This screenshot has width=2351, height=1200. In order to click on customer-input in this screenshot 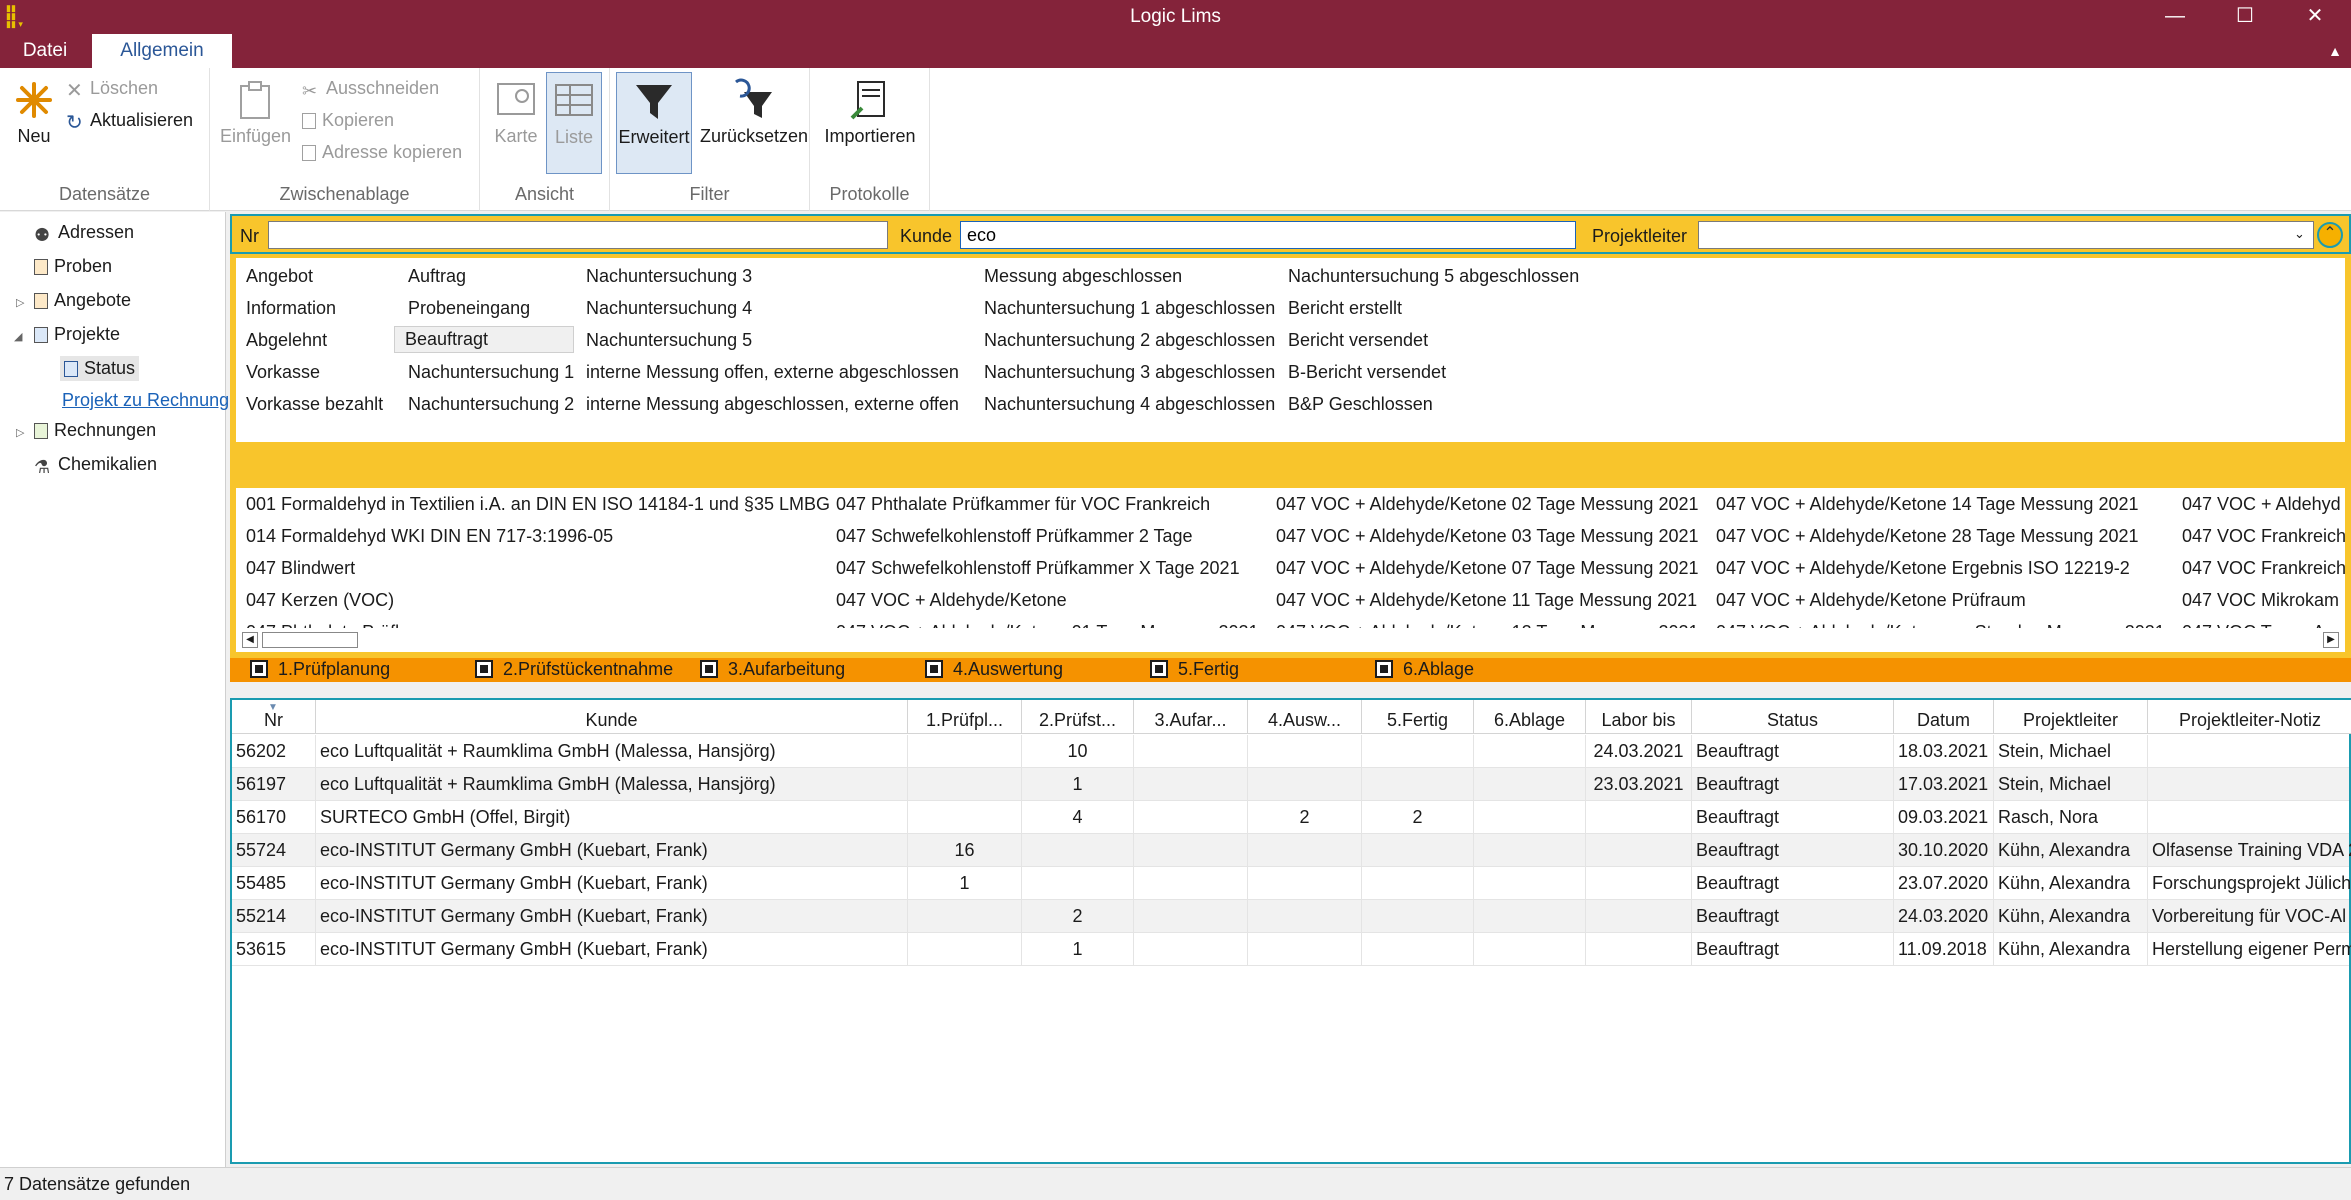, I will do `click(1268, 235)`.